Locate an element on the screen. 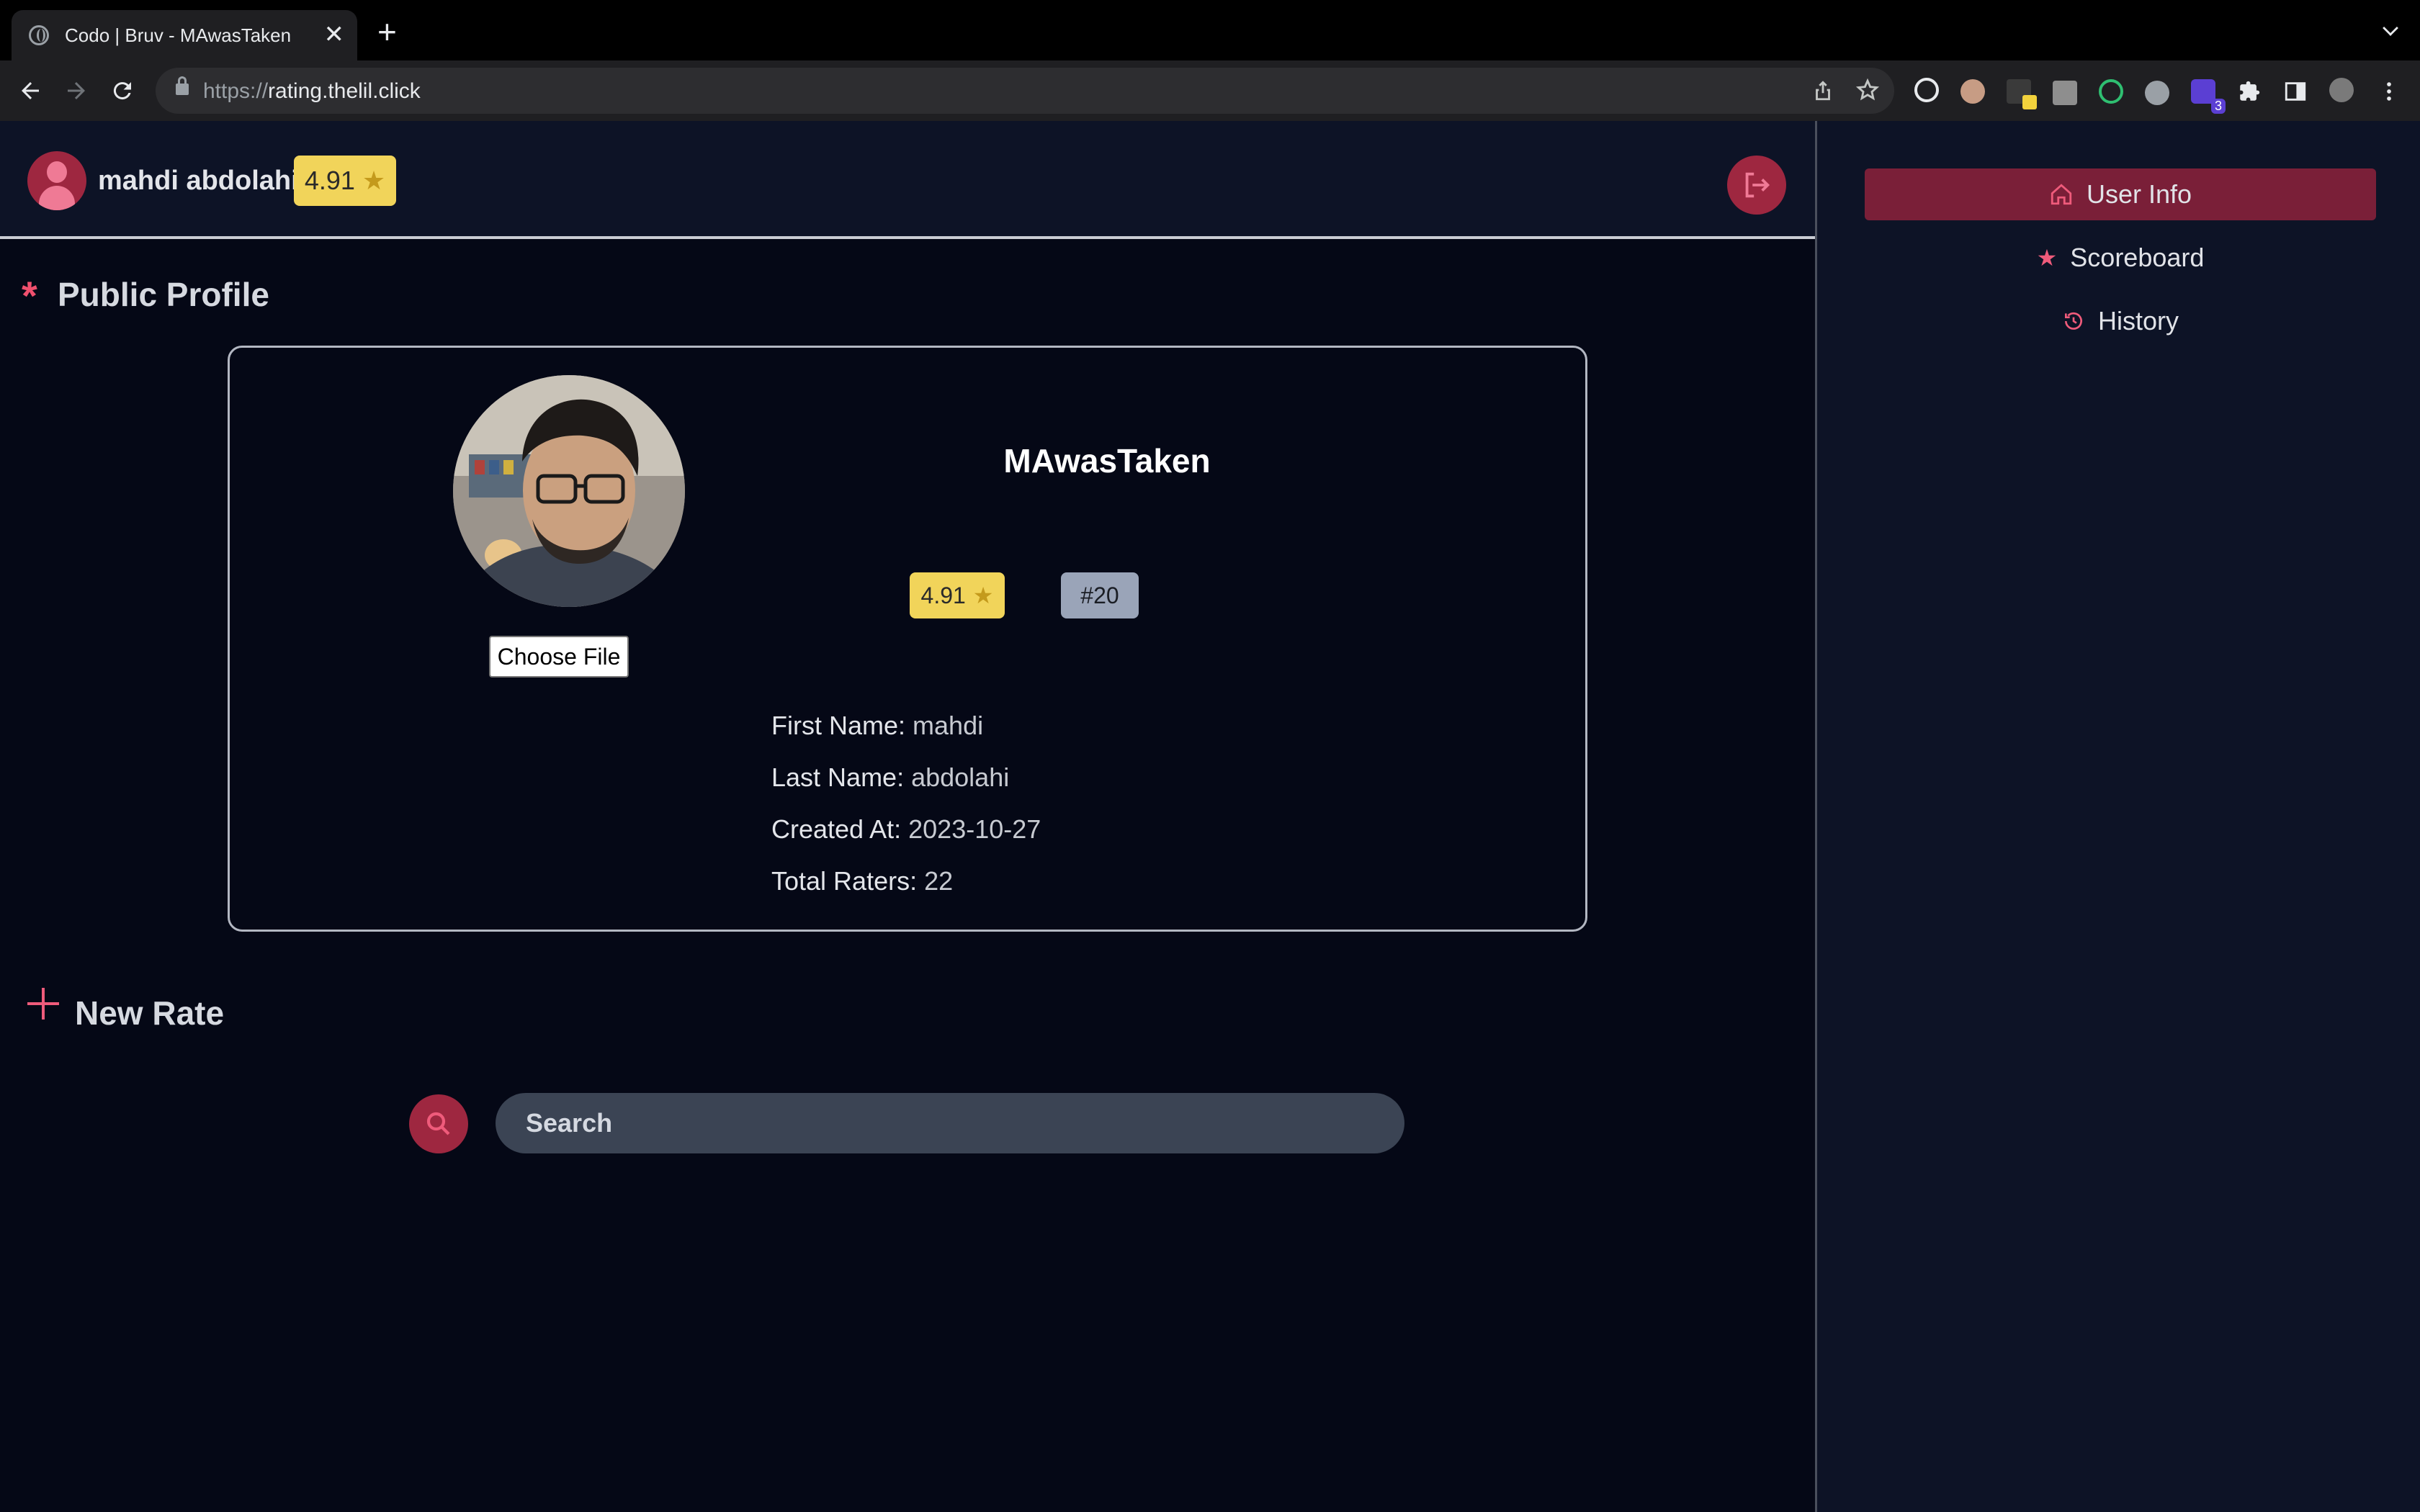  profile-rating-value: 4.91 is located at coordinates (943, 595).